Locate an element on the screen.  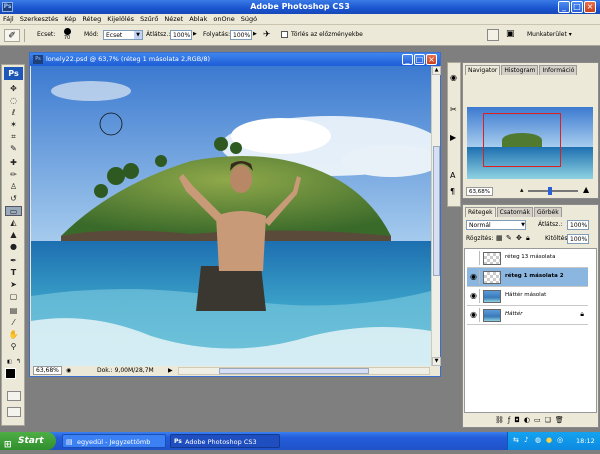
flow-slider-arrow-icon: ▶ is located at coordinates (255, 34).